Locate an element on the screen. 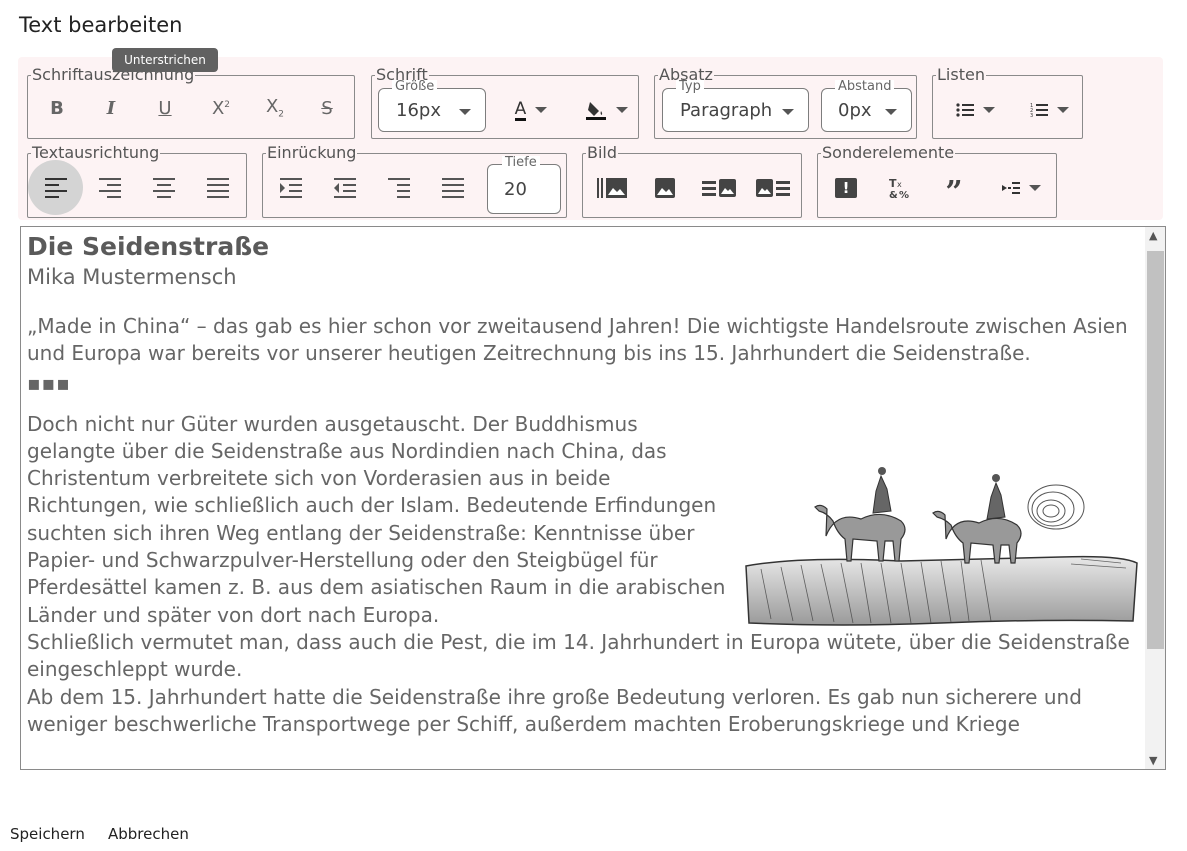 The height and width of the screenshot is (851, 1187). image-float-right-button is located at coordinates (719, 188).